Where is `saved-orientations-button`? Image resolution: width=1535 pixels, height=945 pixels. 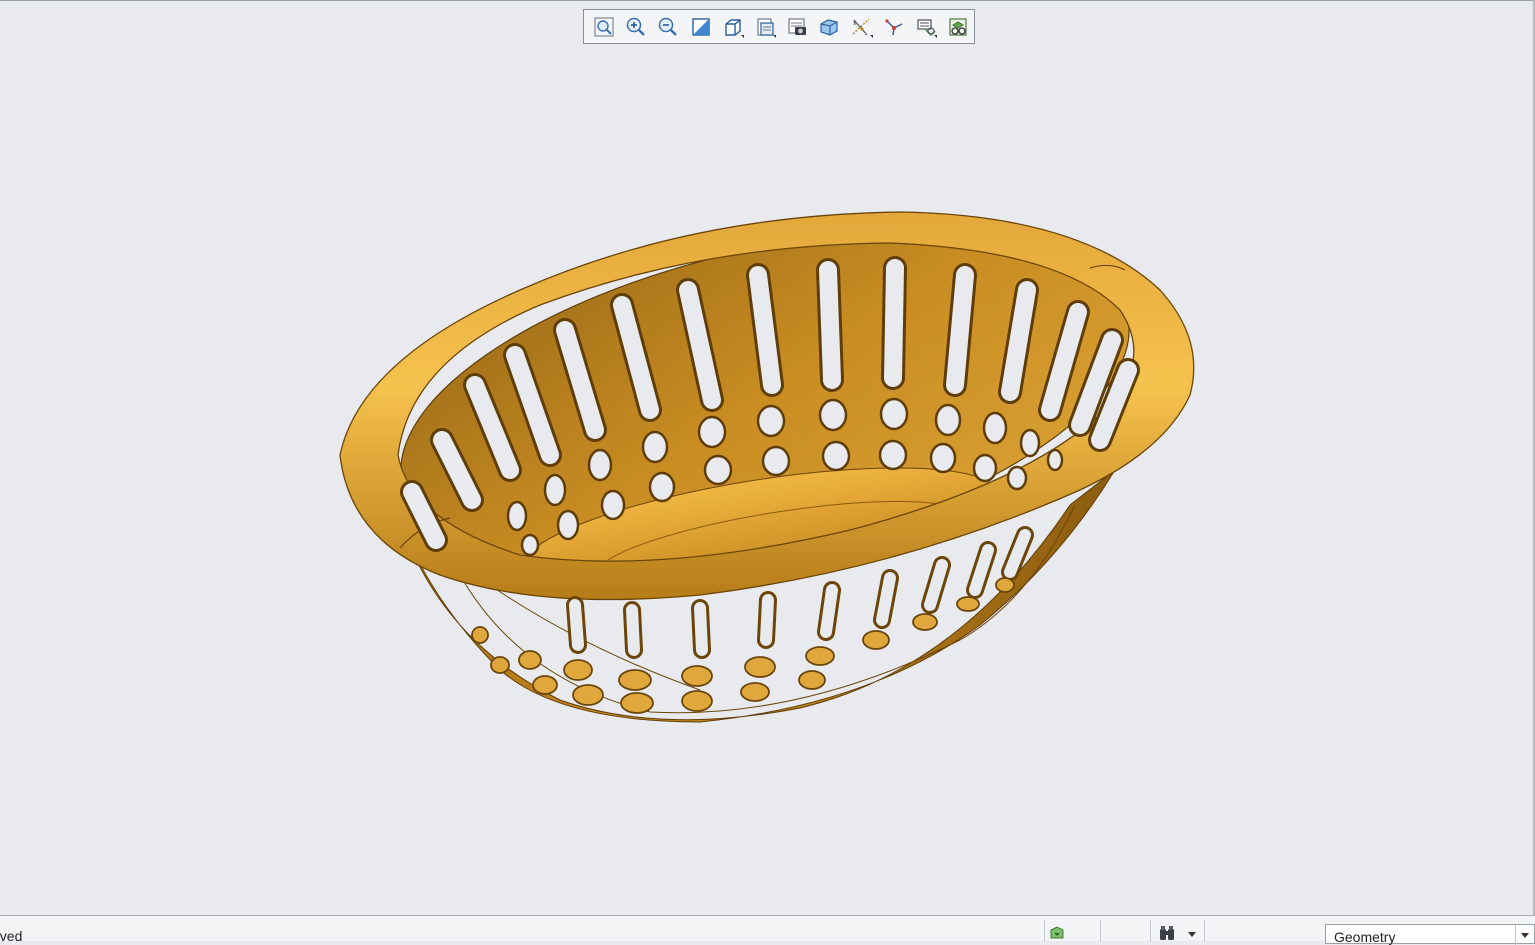
saved-orientations-button is located at coordinates (765, 27).